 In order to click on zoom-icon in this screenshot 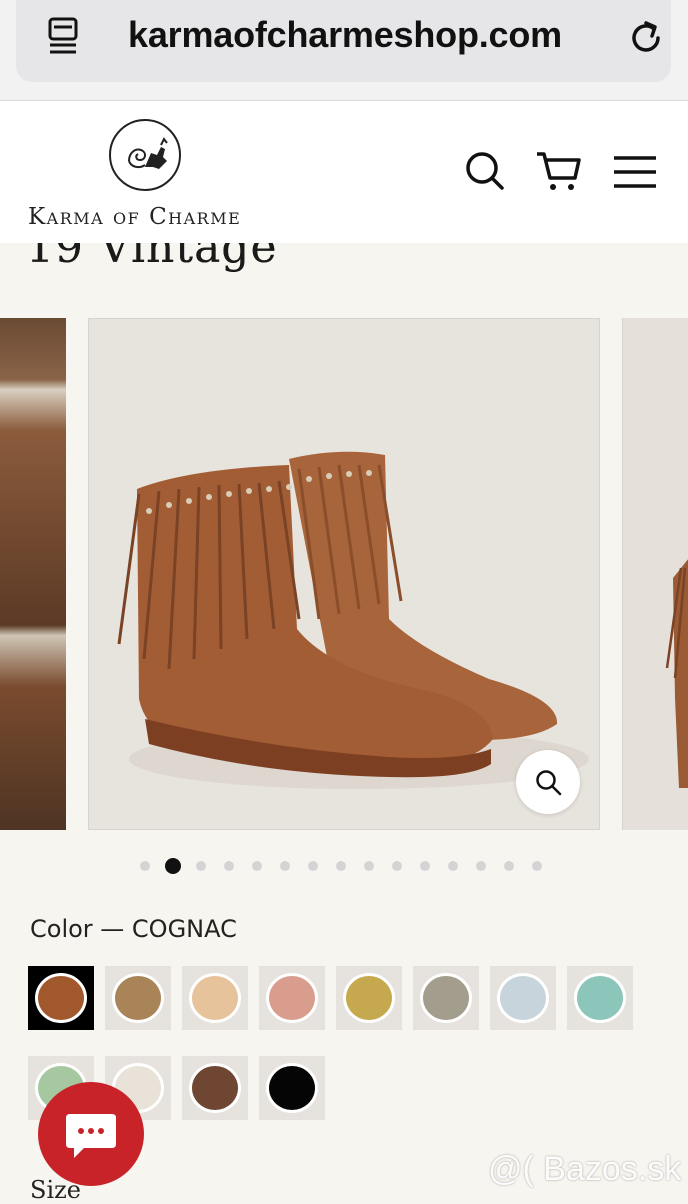, I will do `click(549, 783)`.